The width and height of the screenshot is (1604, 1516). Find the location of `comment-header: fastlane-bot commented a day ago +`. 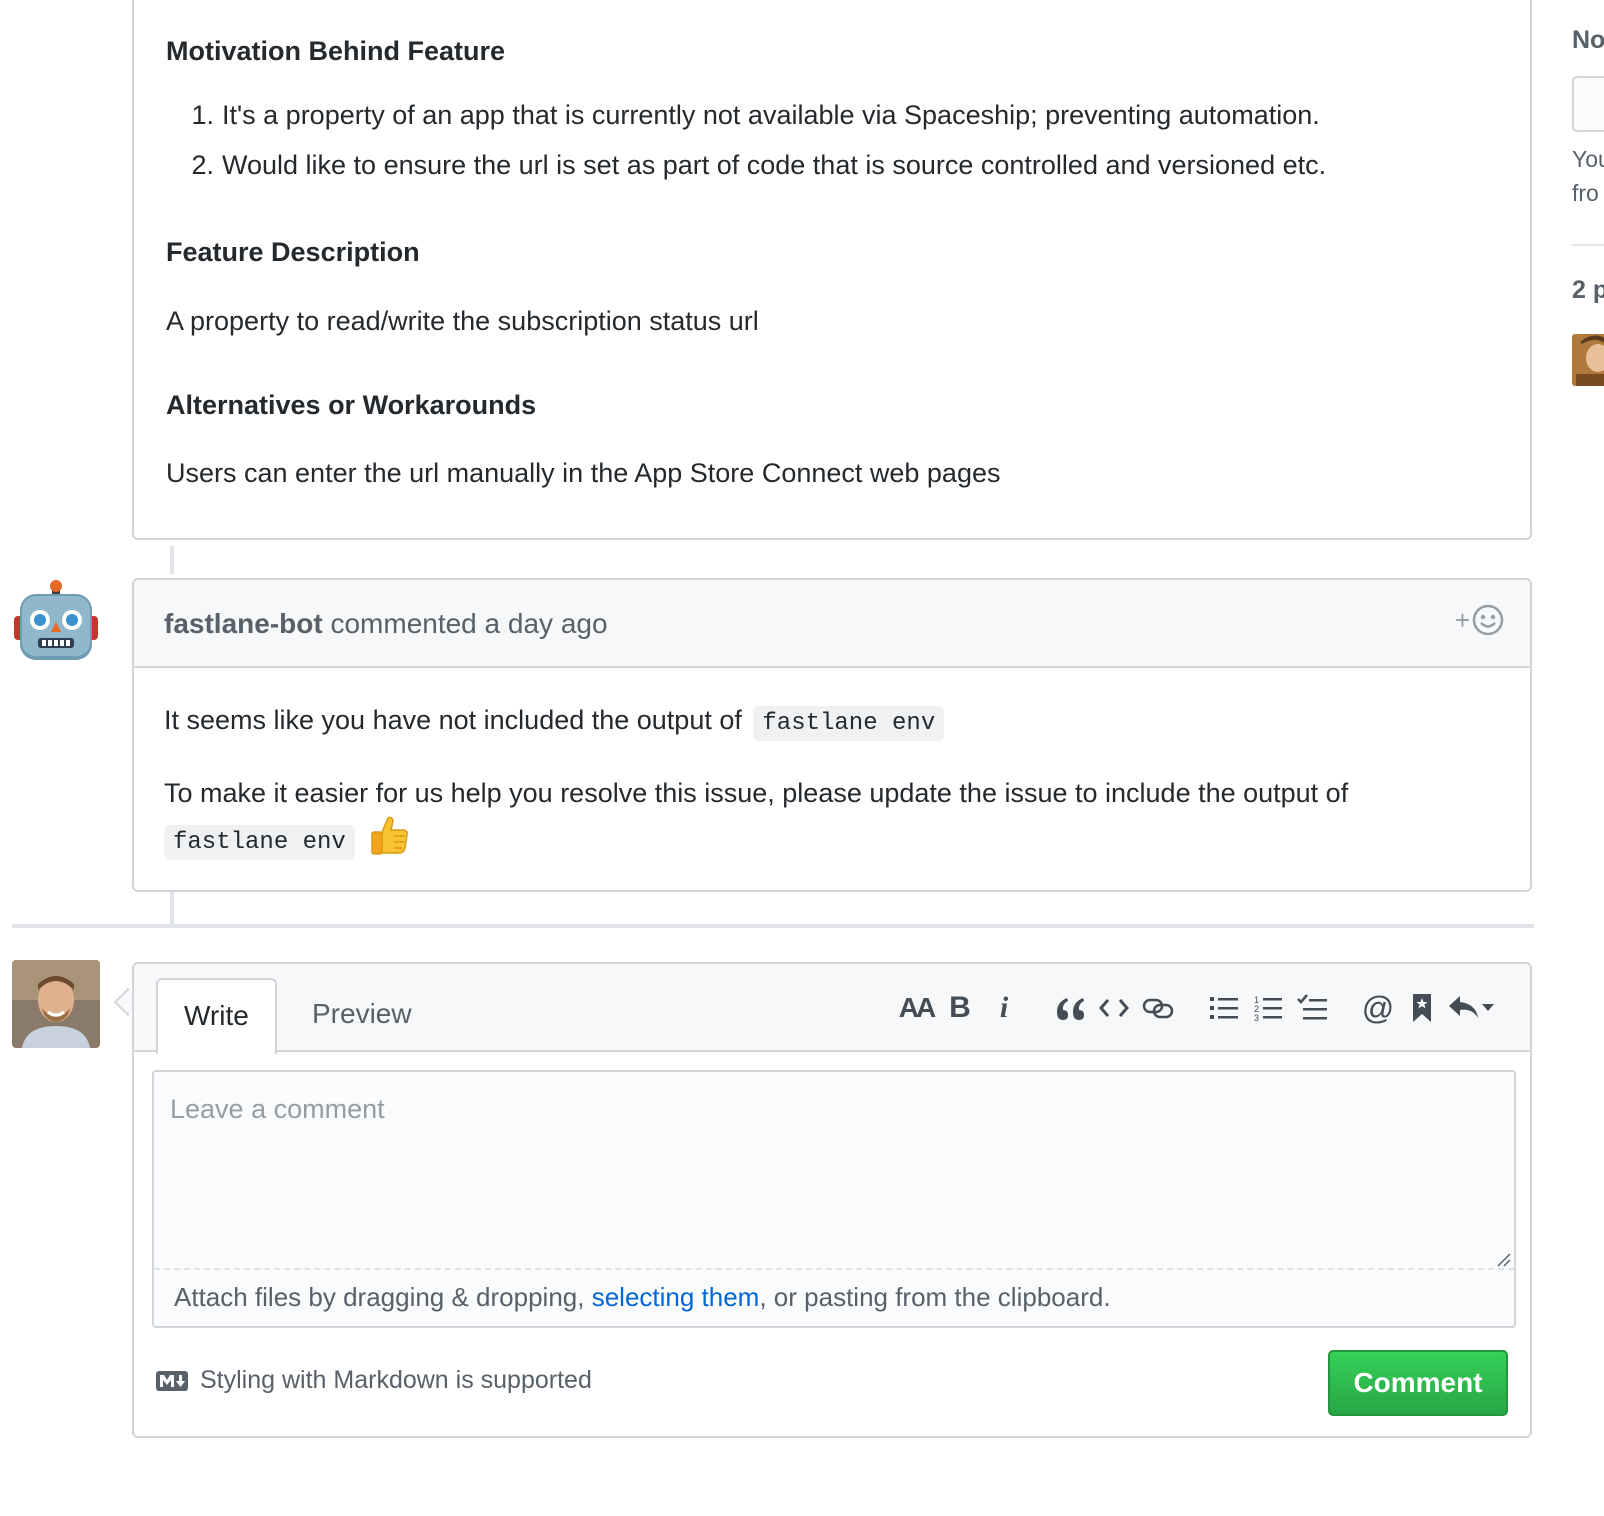

comment-header: fastlane-bot commented a day ago + is located at coordinates (832, 624).